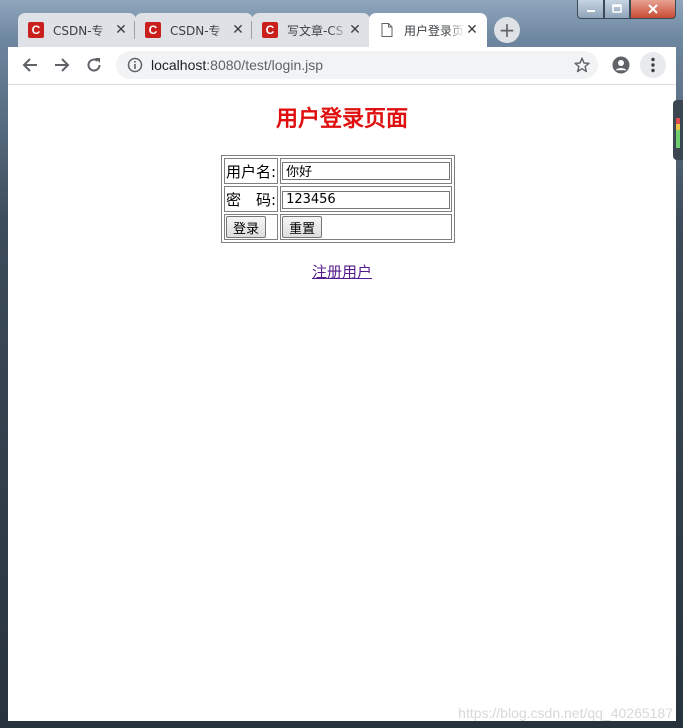 This screenshot has width=683, height=728. I want to click on password-row: 密 码:, so click(338, 199).